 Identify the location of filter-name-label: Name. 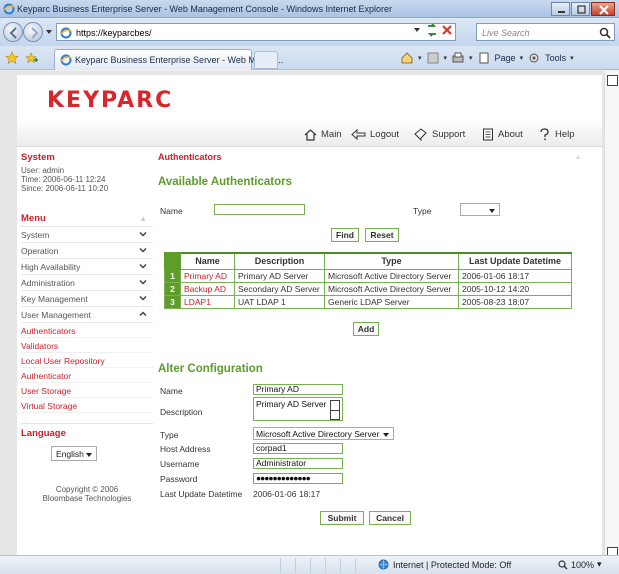
(171, 211).